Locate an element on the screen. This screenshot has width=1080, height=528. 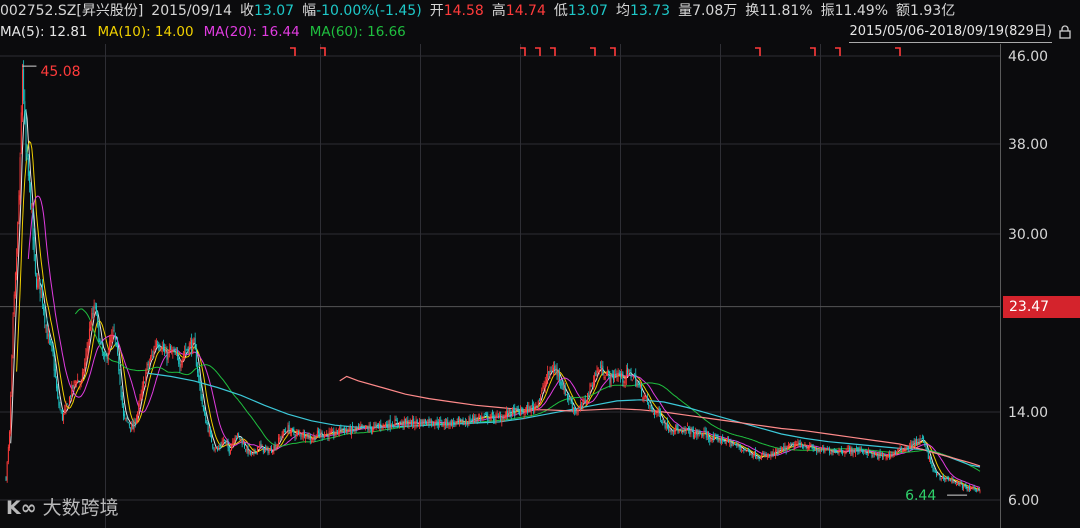
lock-icon is located at coordinates (1065, 32).